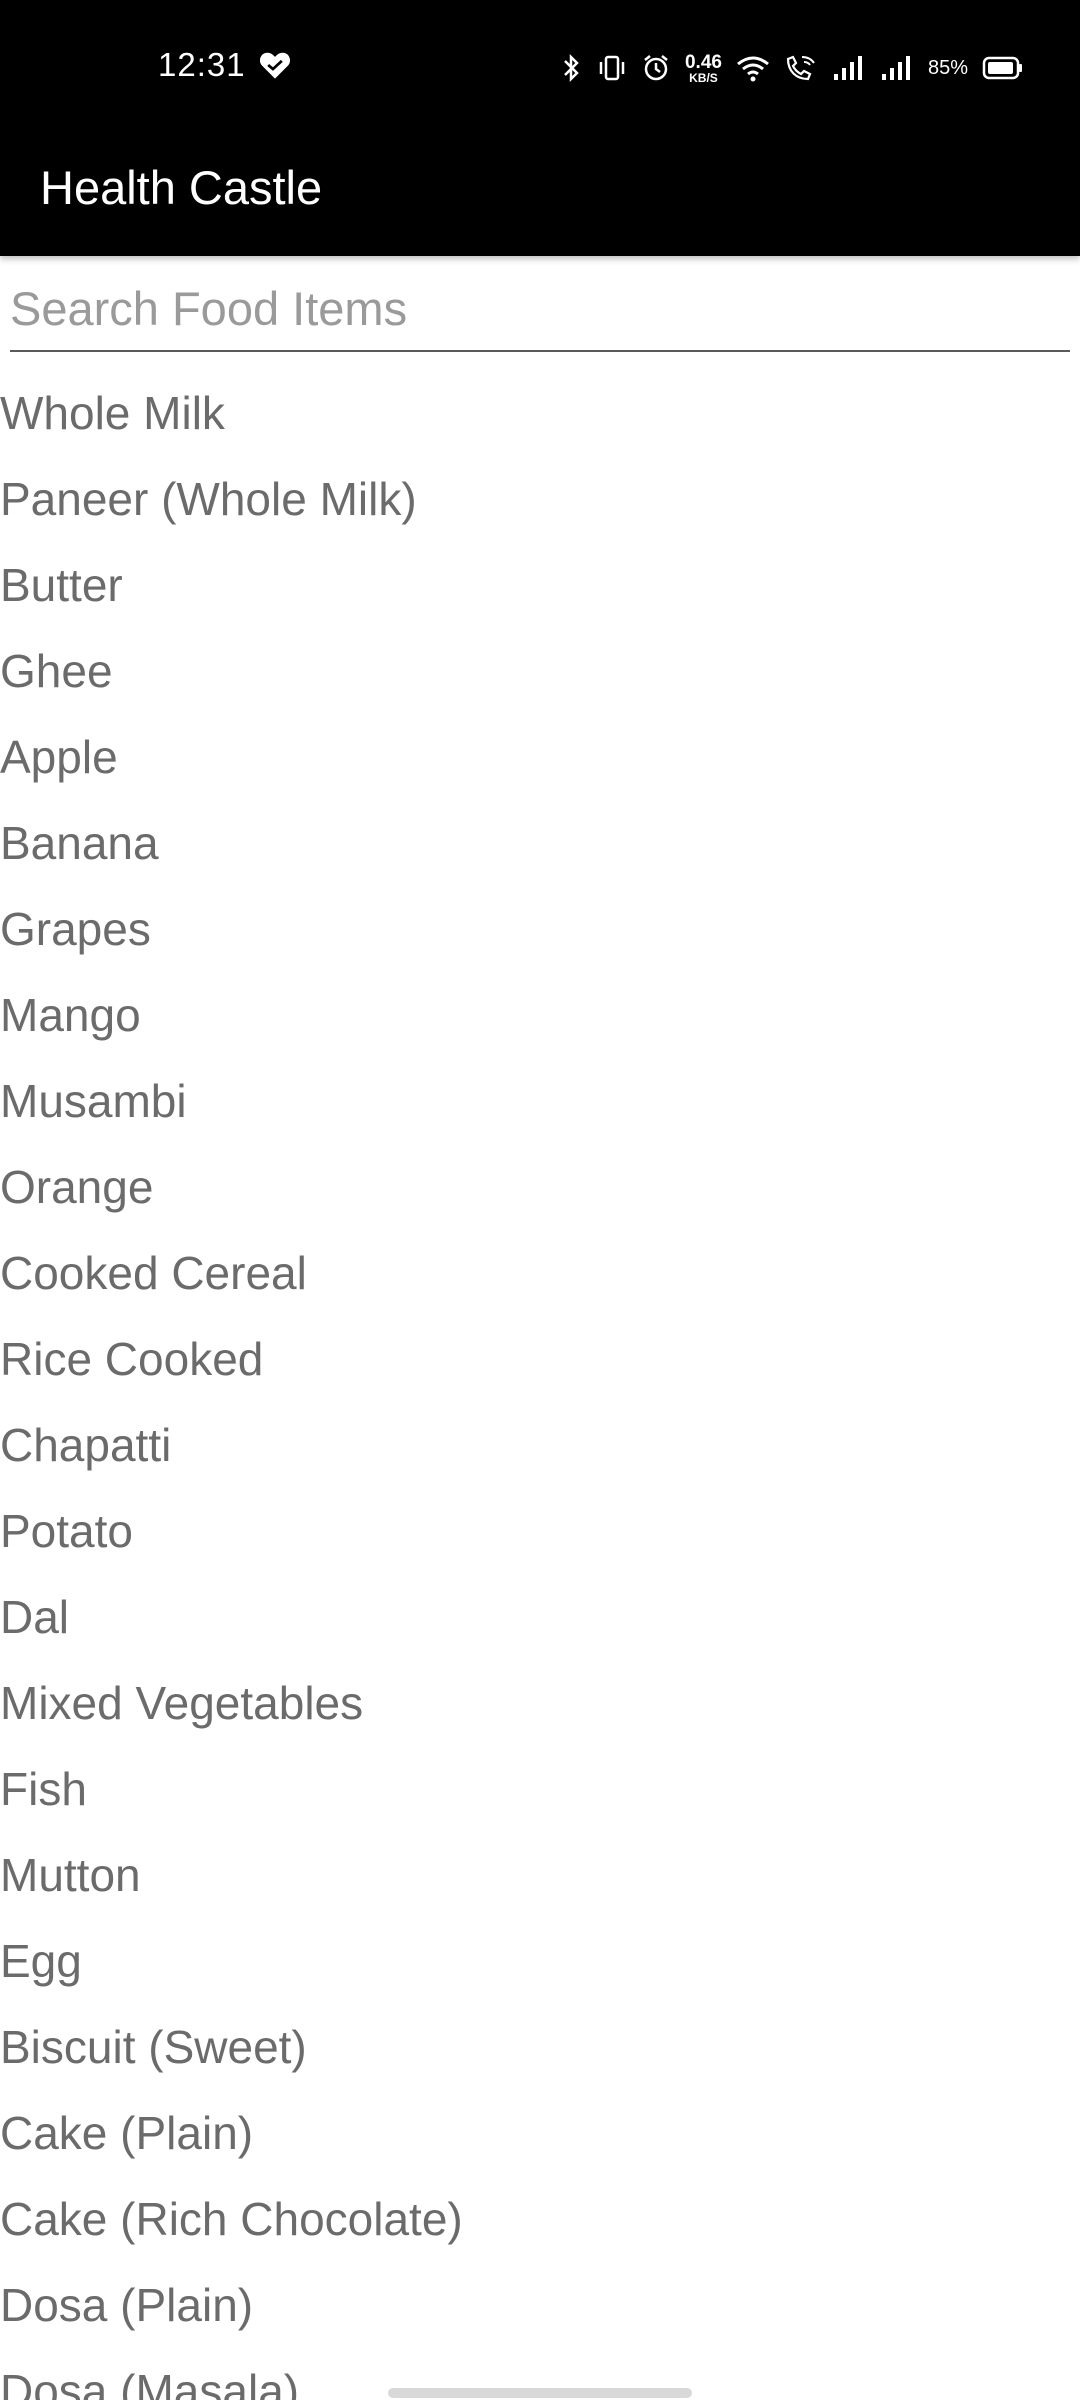 This screenshot has height=2400, width=1080. Describe the element at coordinates (753, 69) in the screenshot. I see `wifi-icon` at that location.